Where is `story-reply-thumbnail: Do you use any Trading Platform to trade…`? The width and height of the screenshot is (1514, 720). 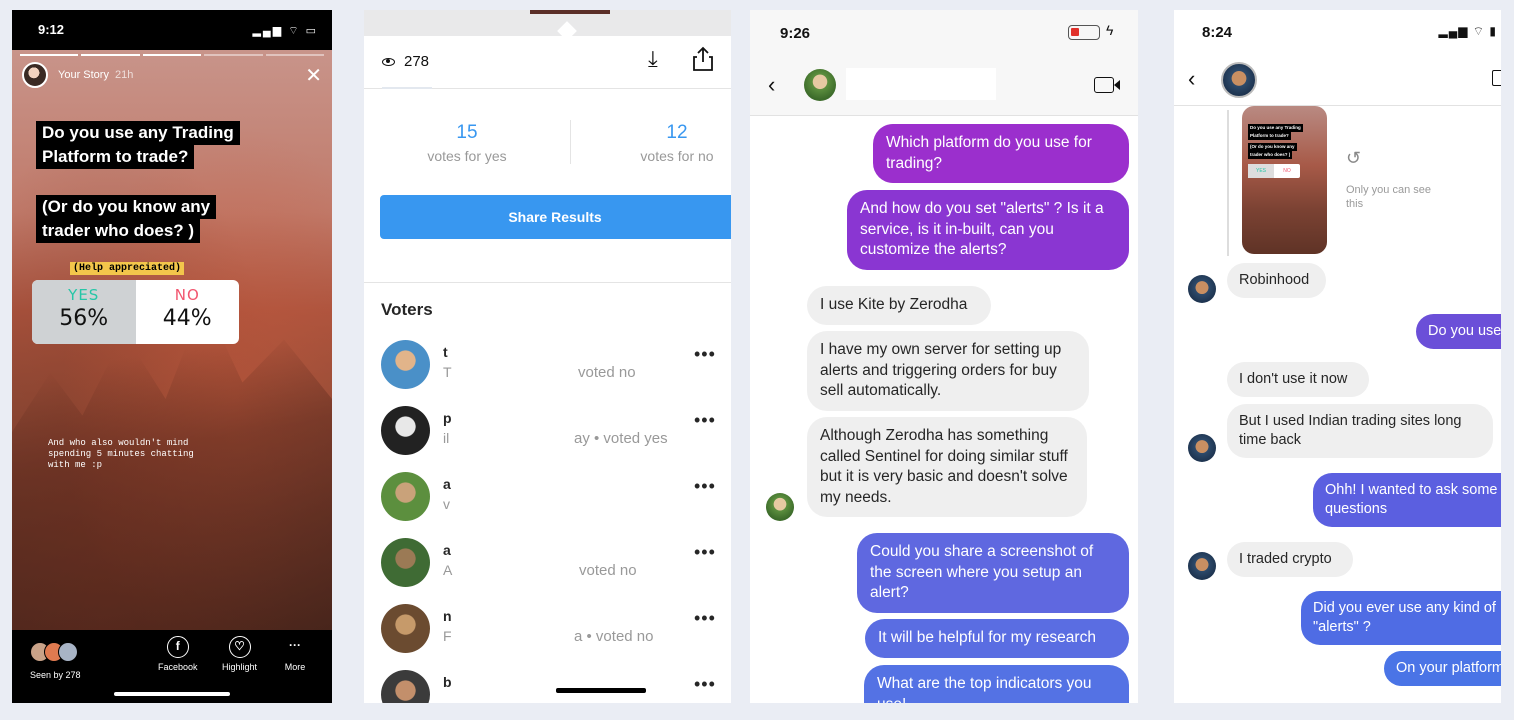
story-reply-thumbnail: Do you use any Trading Platform to trade… is located at coordinates (1284, 180).